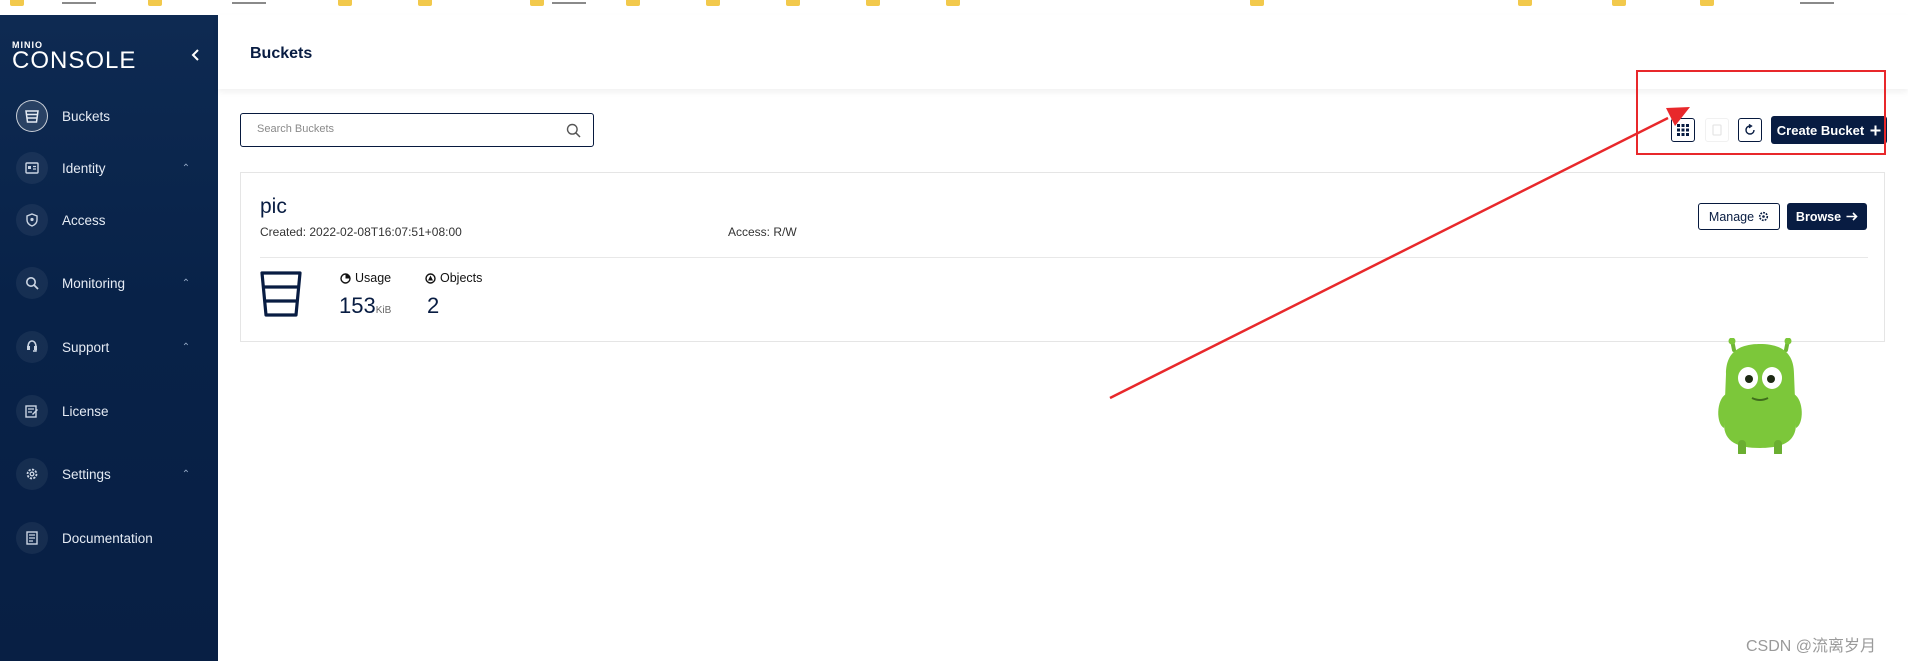  What do you see at coordinates (1760, 398) in the screenshot?
I see `green-mascot-image` at bounding box center [1760, 398].